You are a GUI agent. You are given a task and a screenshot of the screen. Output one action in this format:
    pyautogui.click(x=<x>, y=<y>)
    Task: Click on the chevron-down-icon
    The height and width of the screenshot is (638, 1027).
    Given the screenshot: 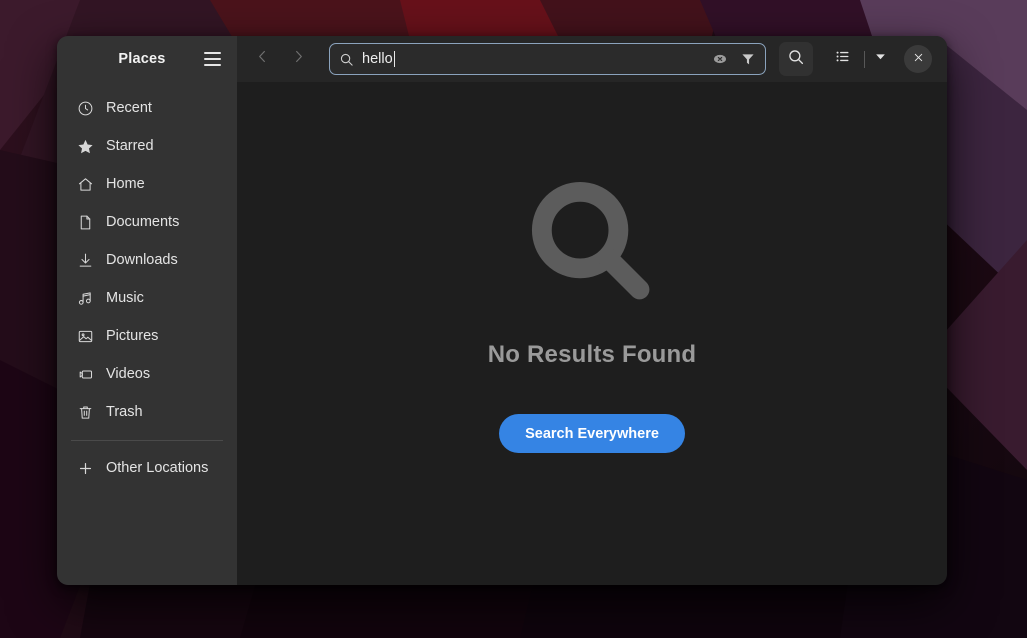 What is the action you would take?
    pyautogui.click(x=880, y=59)
    